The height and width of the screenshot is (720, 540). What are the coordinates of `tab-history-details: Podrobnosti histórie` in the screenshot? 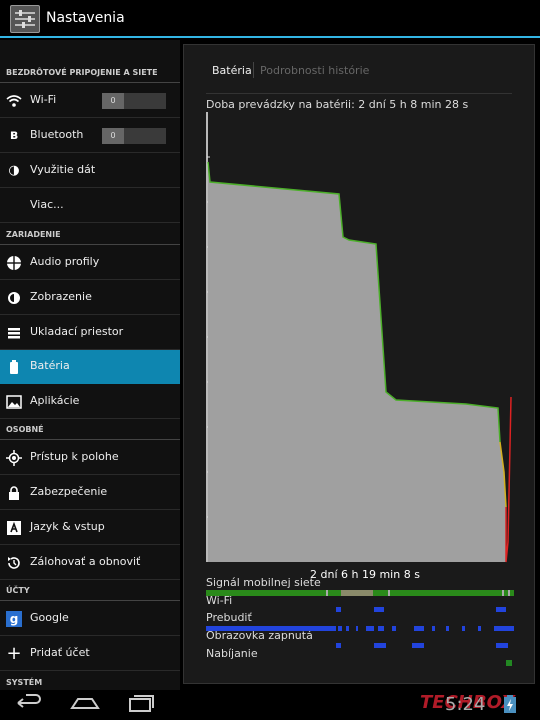 It's located at (314, 70).